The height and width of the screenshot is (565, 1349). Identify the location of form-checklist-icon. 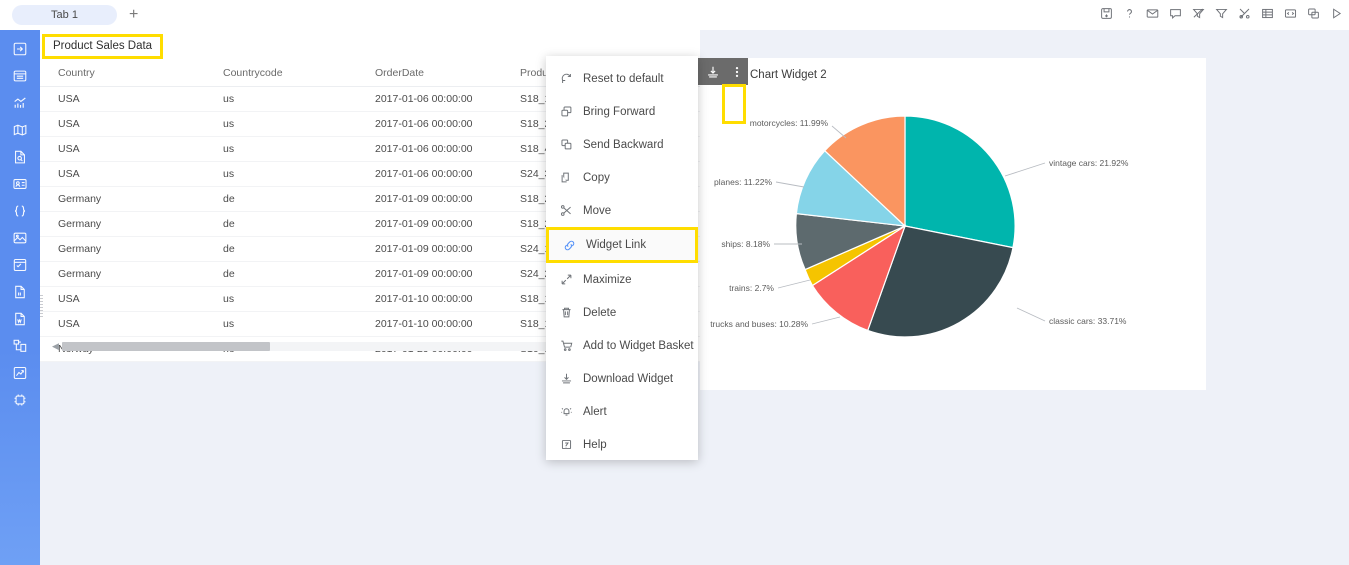
(20, 265).